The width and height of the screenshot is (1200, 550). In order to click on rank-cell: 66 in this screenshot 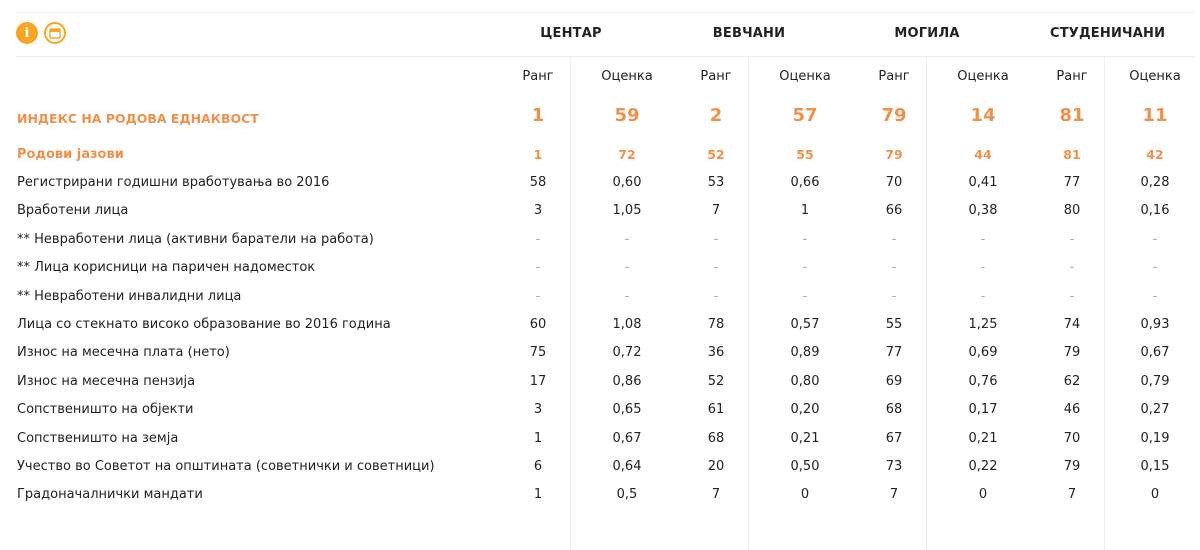, I will do `click(894, 211)`.